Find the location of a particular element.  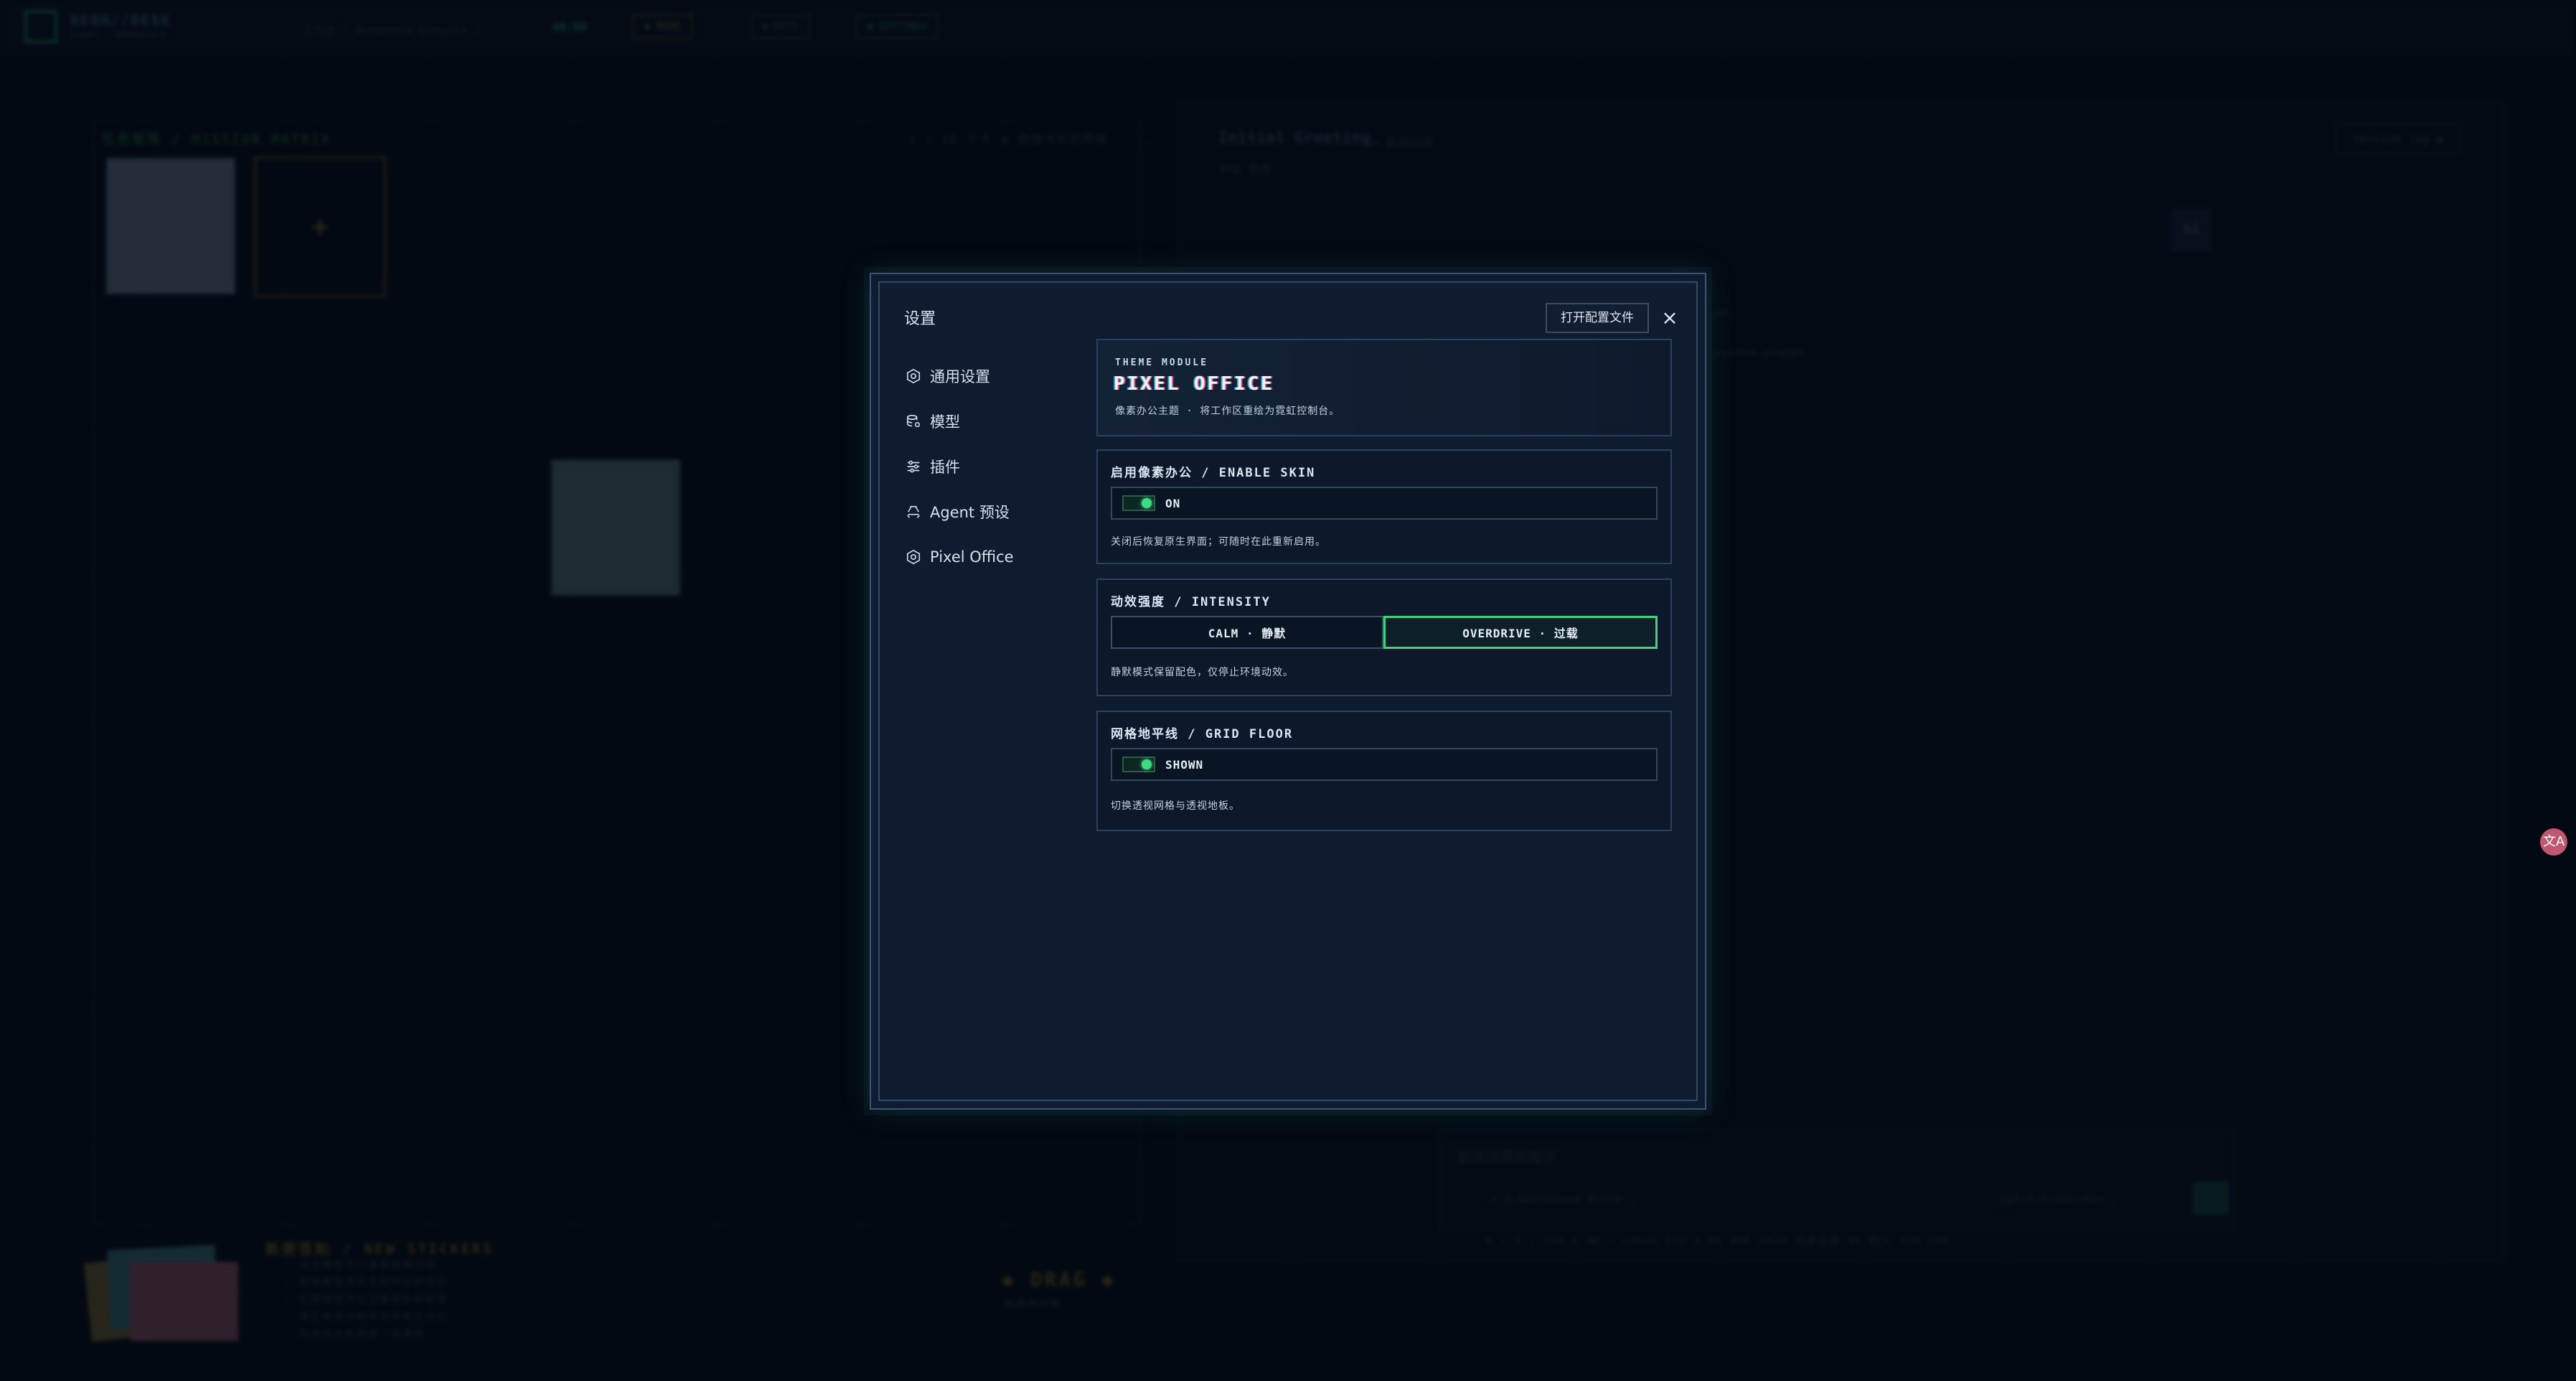

theme-module-label: THEME MODULE is located at coordinates (1161, 362).